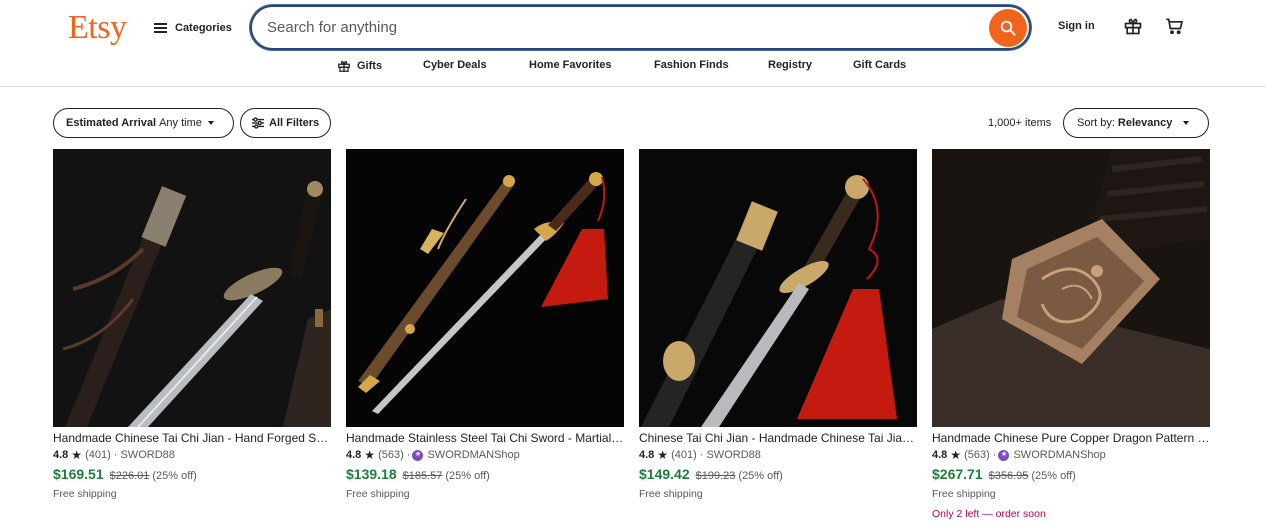 The height and width of the screenshot is (526, 1266). What do you see at coordinates (790, 65) in the screenshot?
I see `nav-item-registry: Registry` at bounding box center [790, 65].